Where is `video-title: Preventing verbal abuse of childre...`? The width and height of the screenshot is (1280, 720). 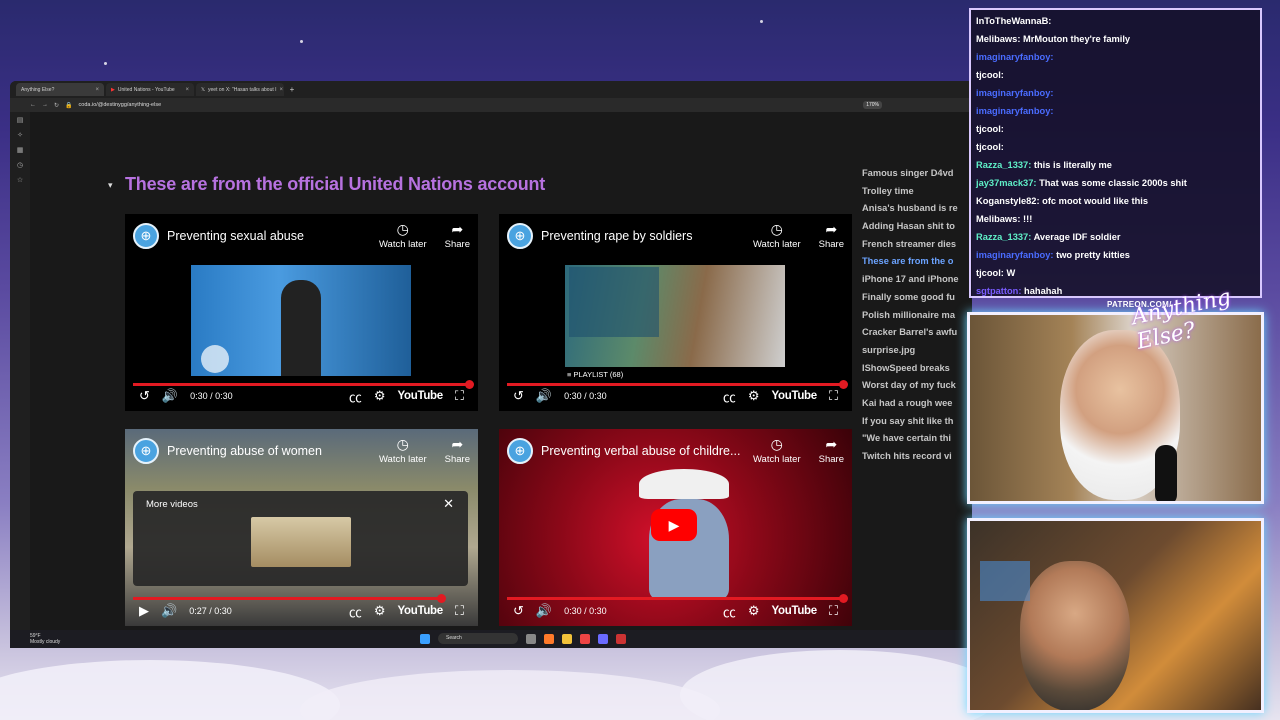 video-title: Preventing verbal abuse of childre... is located at coordinates (640, 451).